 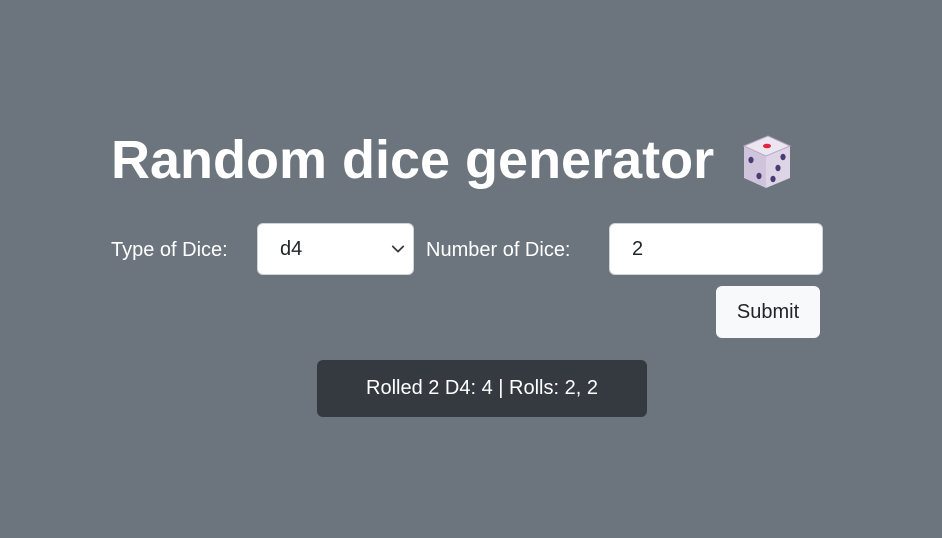 What do you see at coordinates (768, 312) in the screenshot?
I see `submit-button: Submit` at bounding box center [768, 312].